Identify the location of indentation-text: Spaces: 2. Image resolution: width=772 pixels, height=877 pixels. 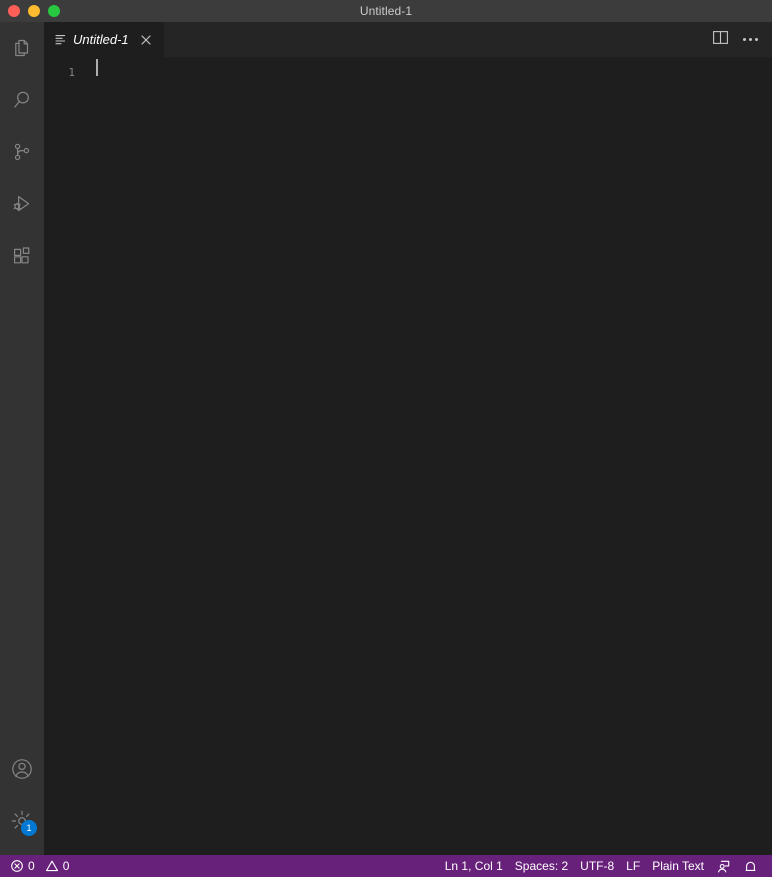
(541, 866).